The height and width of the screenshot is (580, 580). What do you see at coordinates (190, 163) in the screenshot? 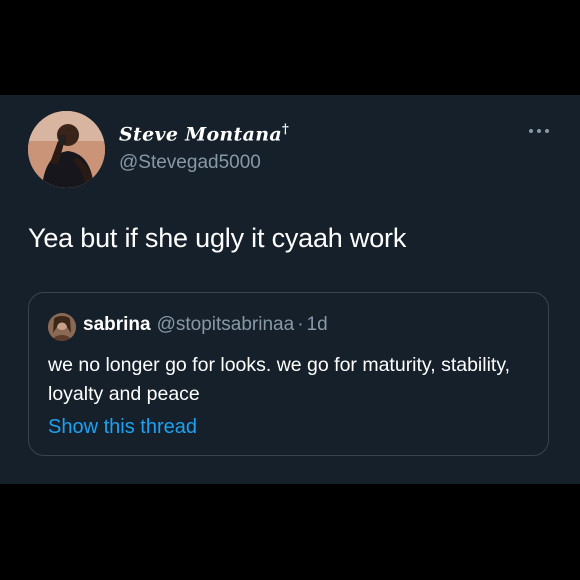
I see `author-handle: @Stevegad5000` at bounding box center [190, 163].